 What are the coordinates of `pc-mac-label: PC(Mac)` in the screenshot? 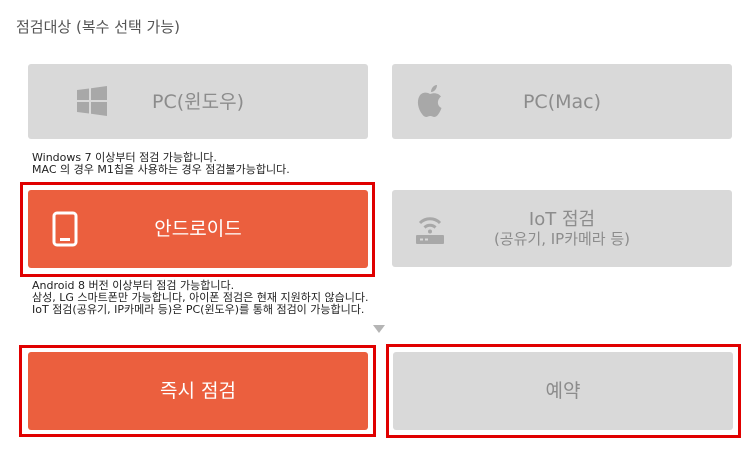 It's located at (562, 101).